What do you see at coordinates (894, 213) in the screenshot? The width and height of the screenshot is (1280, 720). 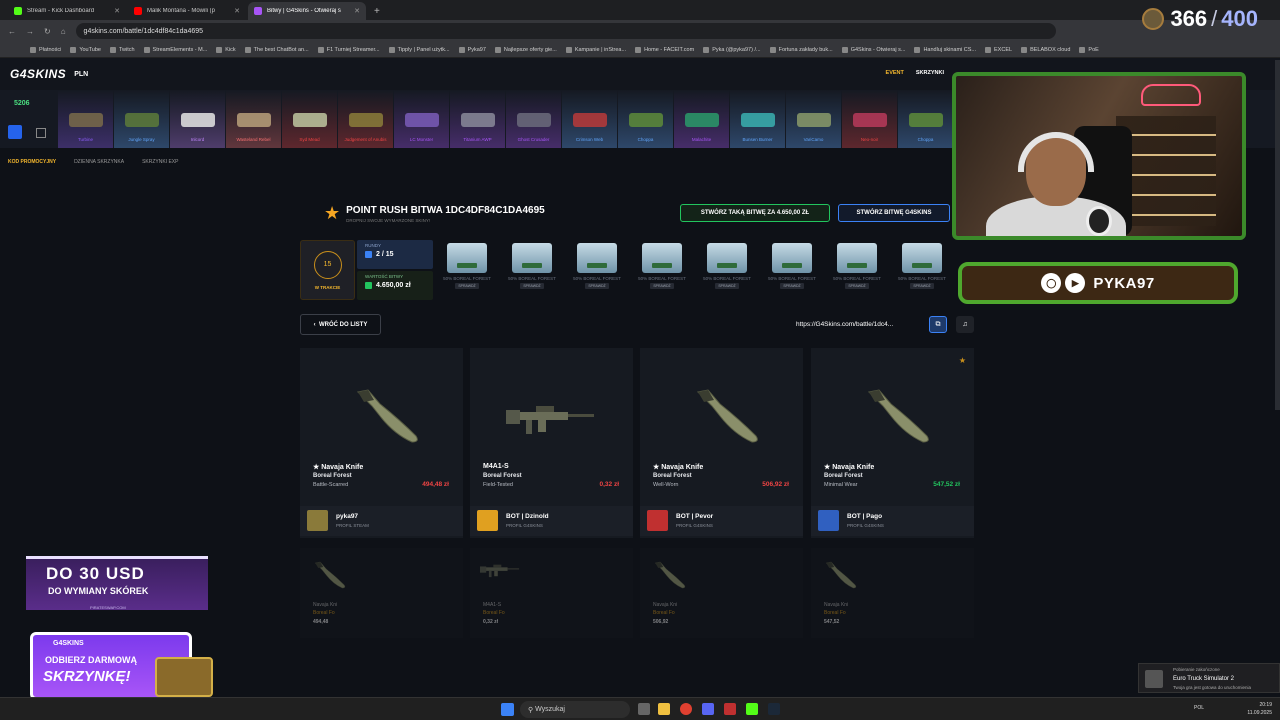 I see `create-g4skins-battle-button: STWÓRZ BITWĘ G4SKINS` at bounding box center [894, 213].